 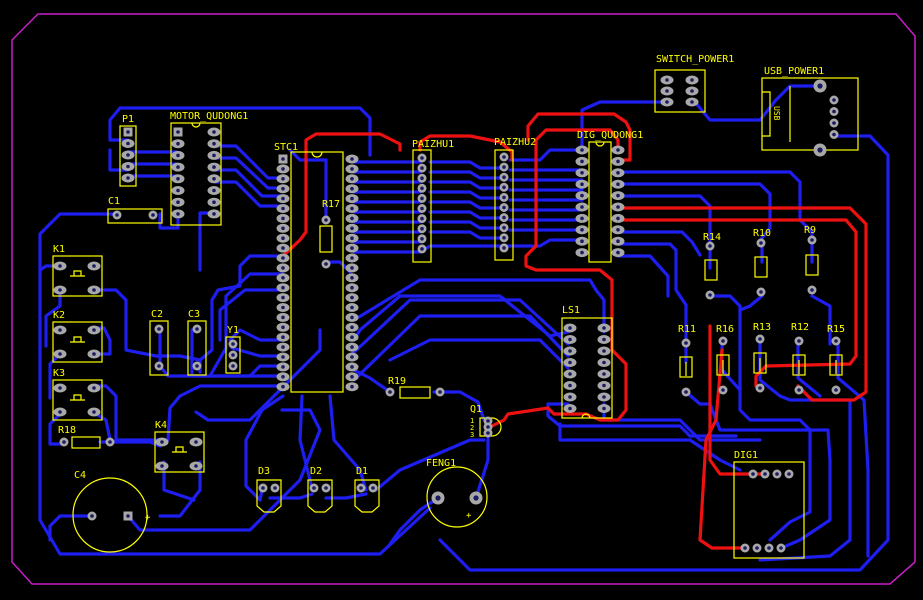 What do you see at coordinates (810, 230) in the screenshot?
I see `label-r9: R9` at bounding box center [810, 230].